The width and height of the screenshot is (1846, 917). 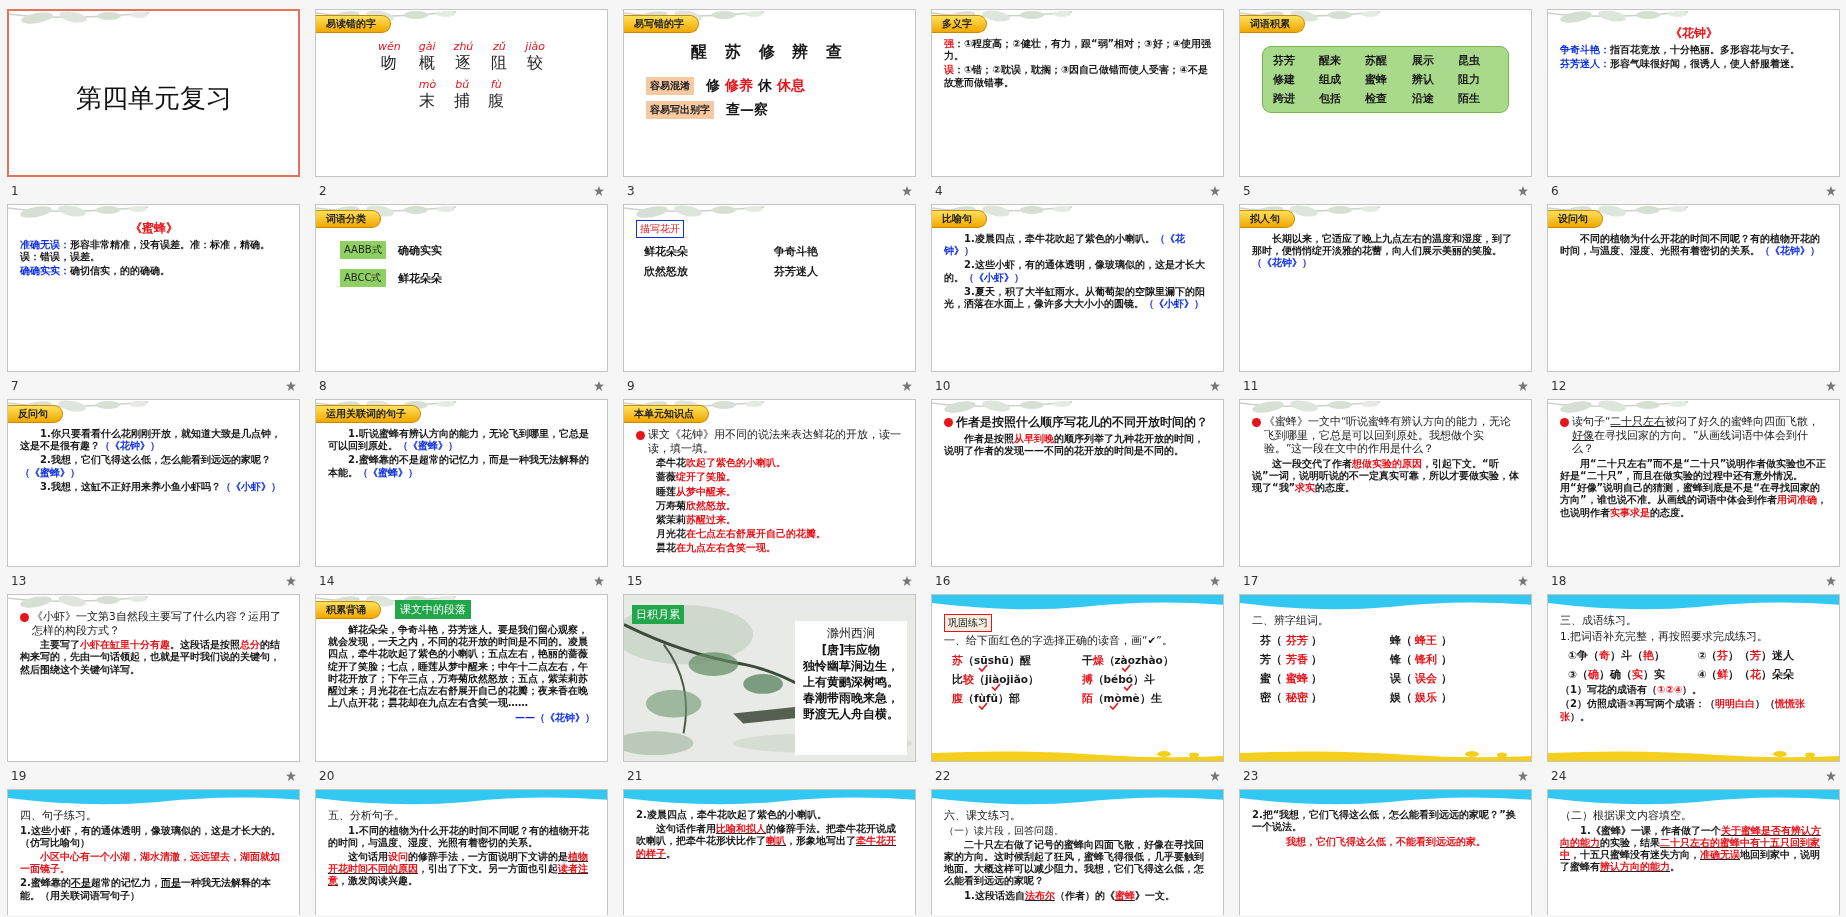 What do you see at coordinates (1420, 678) in the screenshot?
I see `word-label: 误（ 误会 ）` at bounding box center [1420, 678].